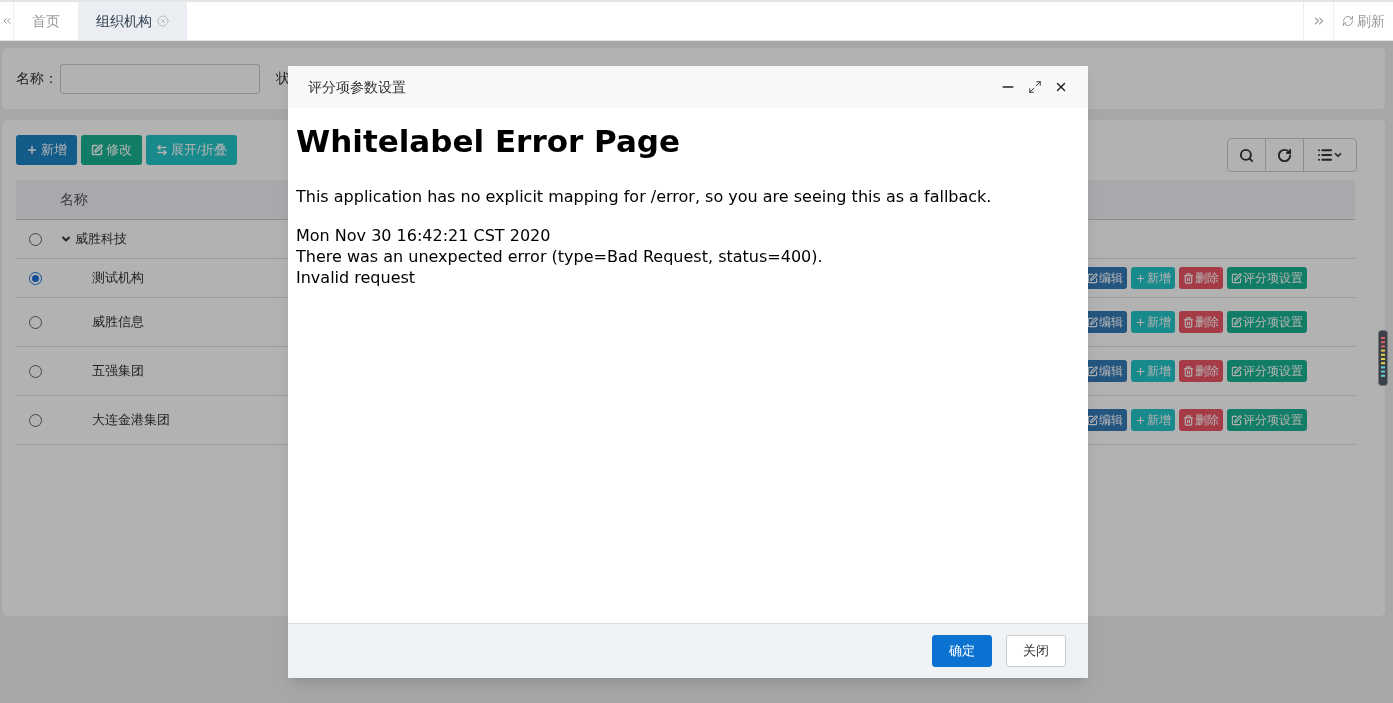 This screenshot has height=703, width=1393. Describe the element at coordinates (162, 150) in the screenshot. I see `swap-arrows-icon` at that location.